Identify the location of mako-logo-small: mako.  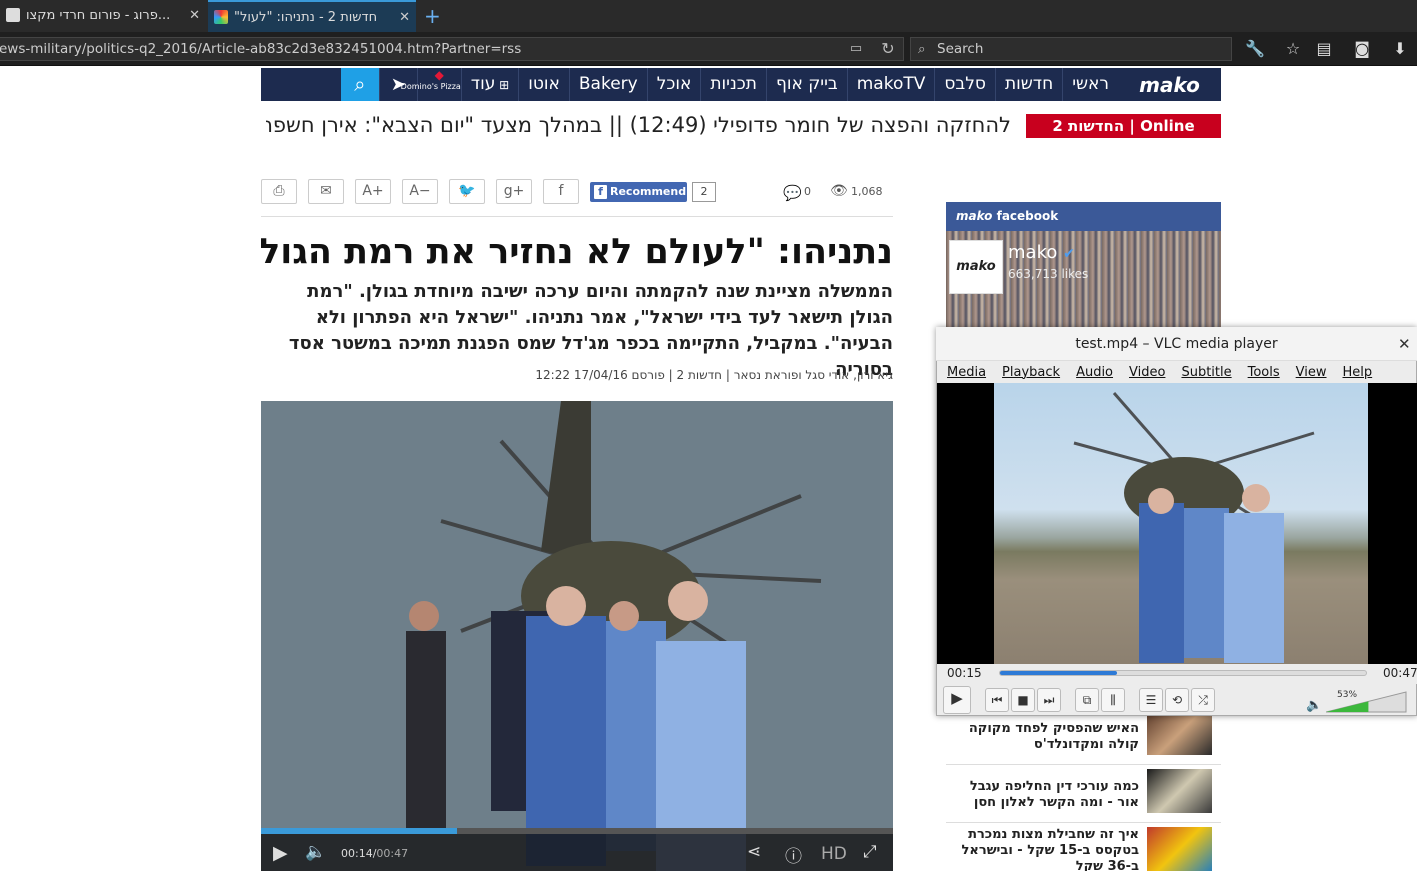
(974, 216).